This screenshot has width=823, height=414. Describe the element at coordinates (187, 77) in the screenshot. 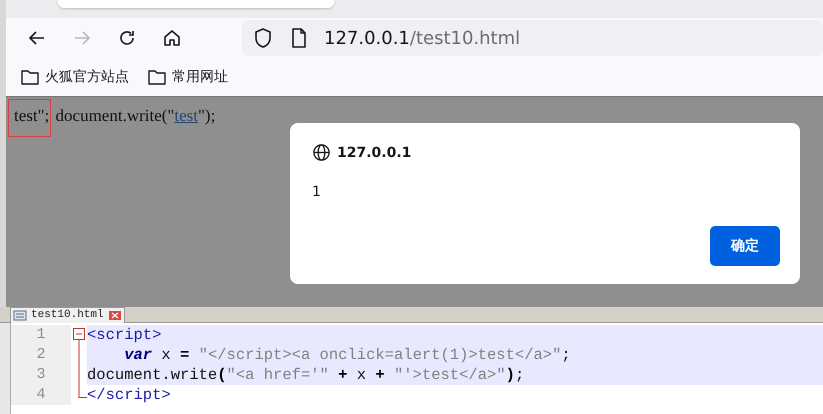

I see `bookmark-folder: 常用网址` at that location.